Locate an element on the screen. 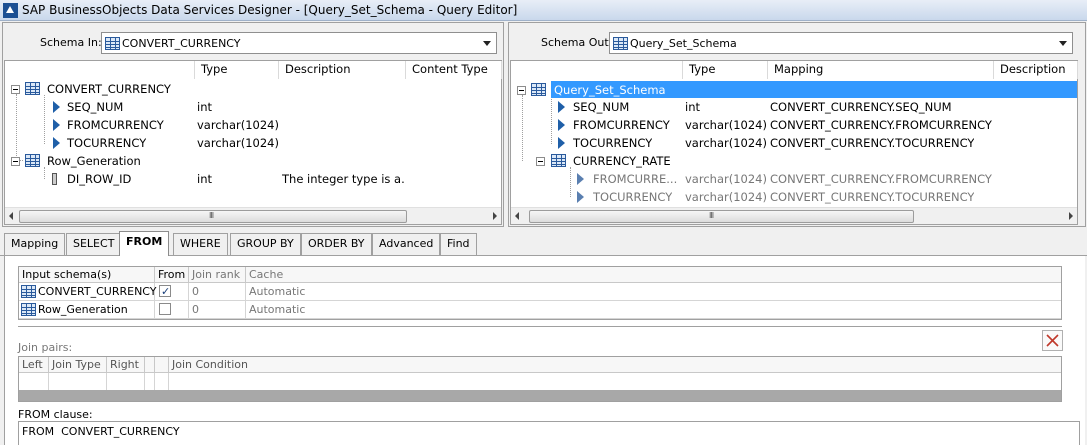 Image resolution: width=1087 pixels, height=445 pixels. from-clause-textarea: FROM CONVERT_CURRENCY is located at coordinates (549, 433).